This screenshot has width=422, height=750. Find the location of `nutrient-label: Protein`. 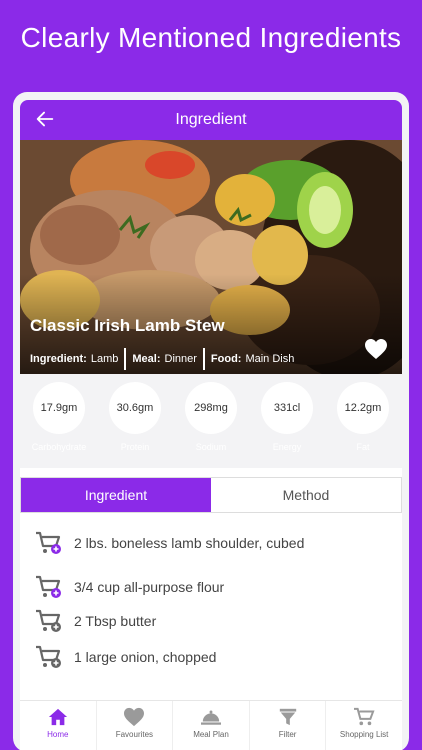

nutrient-label: Protein is located at coordinates (135, 447).